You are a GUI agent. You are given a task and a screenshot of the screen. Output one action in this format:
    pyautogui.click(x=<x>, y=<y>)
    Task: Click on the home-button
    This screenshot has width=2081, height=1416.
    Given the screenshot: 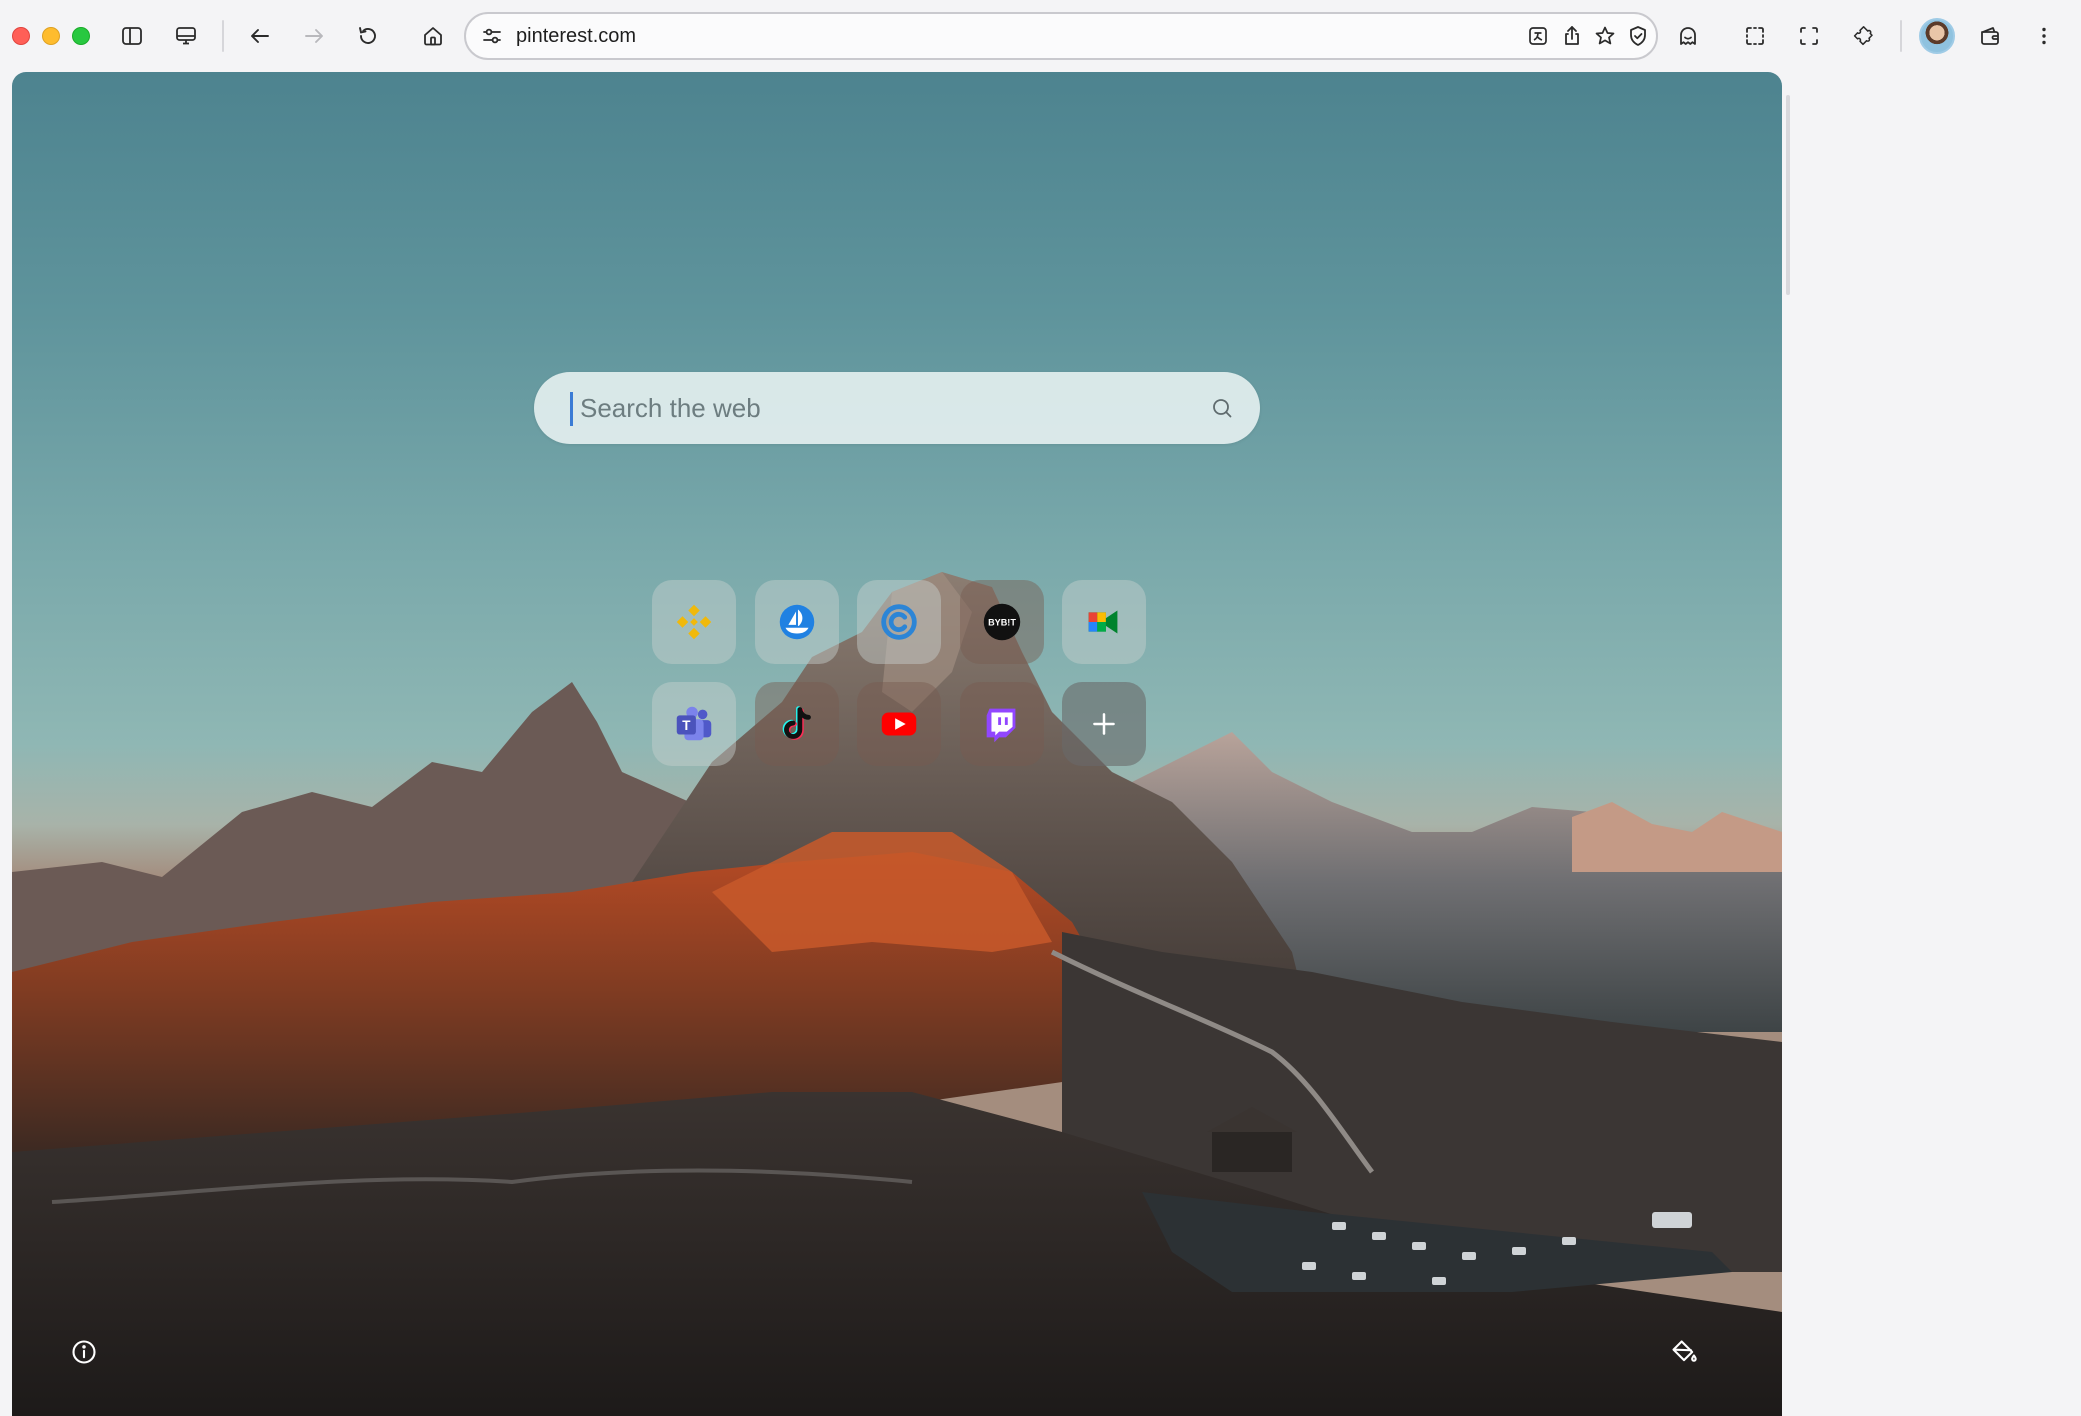 What is the action you would take?
    pyautogui.click(x=433, y=36)
    